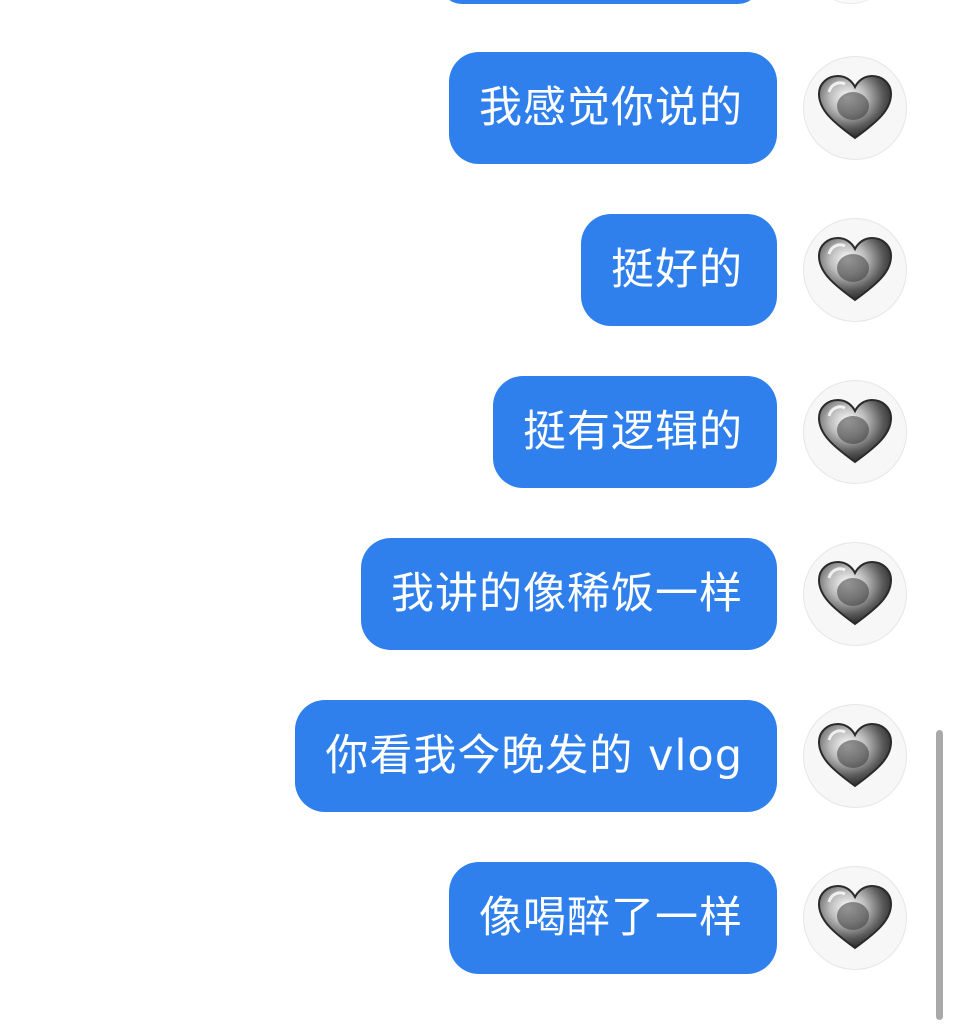 The image size is (955, 1033). I want to click on message-row: 你看我今晚发的 vlog, so click(601, 756).